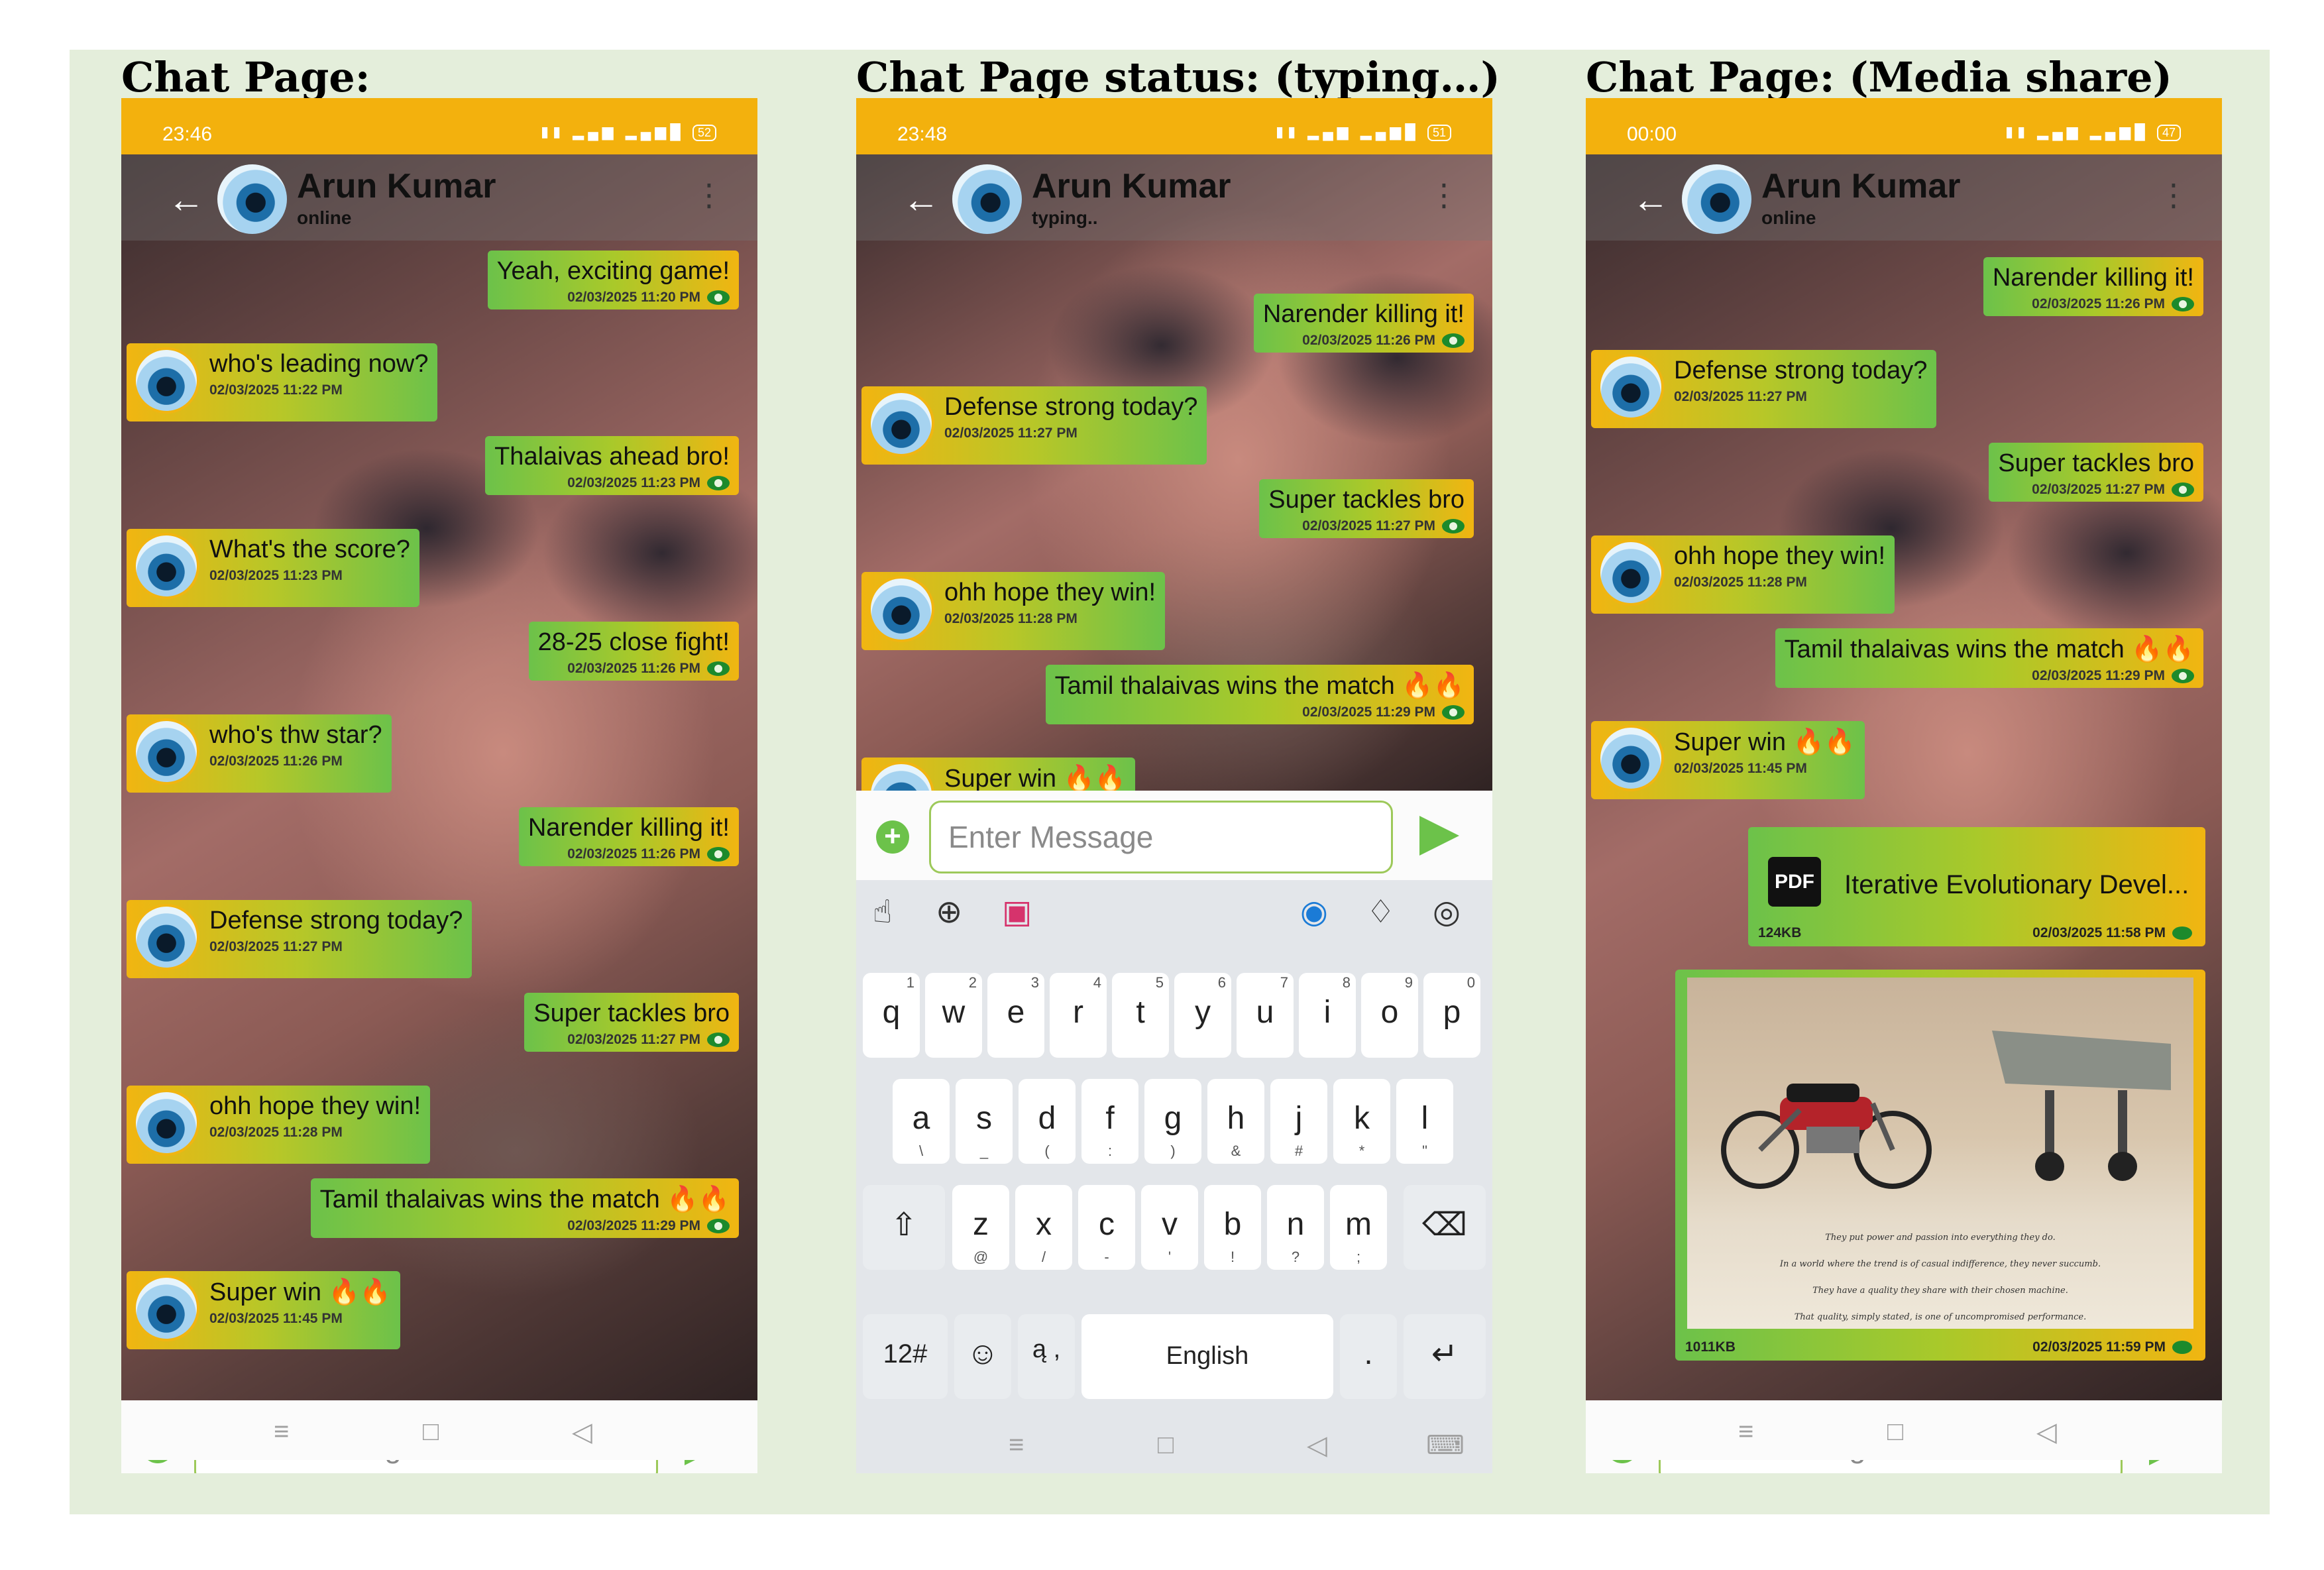  Describe the element at coordinates (613, 280) in the screenshot. I see `sent-message: Yeah, exciting game! 02/03/2025 11:20 PM` at that location.